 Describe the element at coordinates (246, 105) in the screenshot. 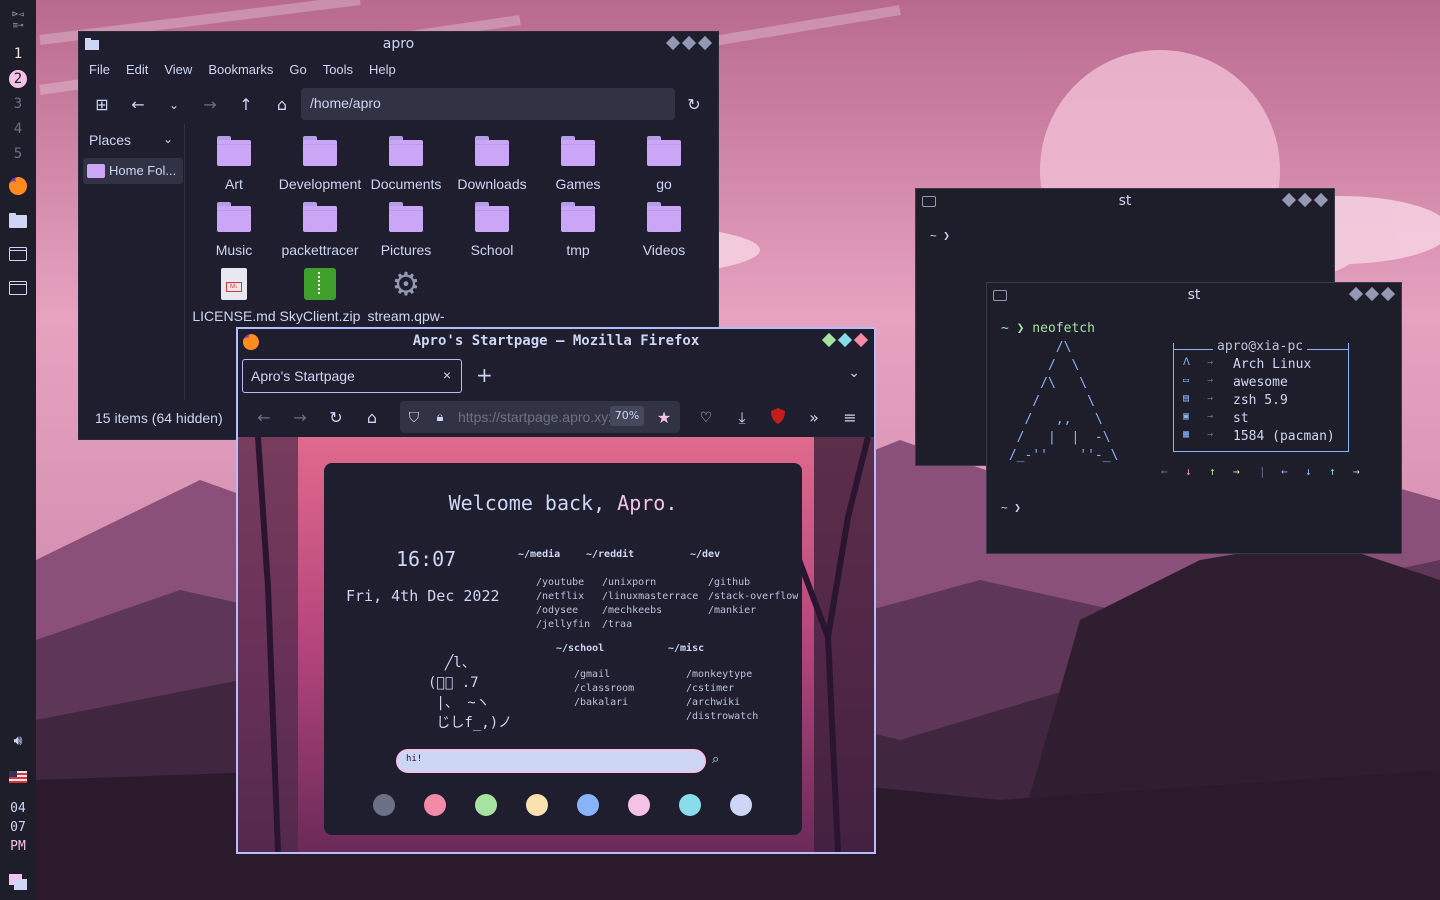

I see `up-arrow-icon: ↑` at that location.